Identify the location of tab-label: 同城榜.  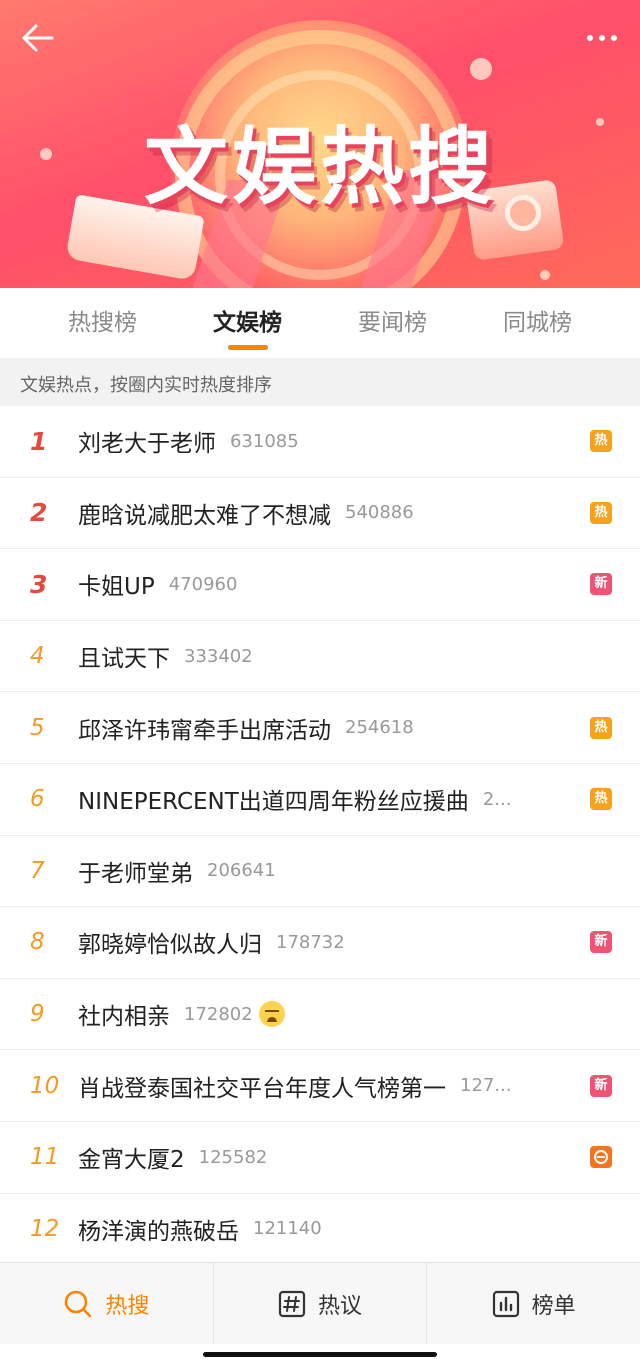
(537, 323).